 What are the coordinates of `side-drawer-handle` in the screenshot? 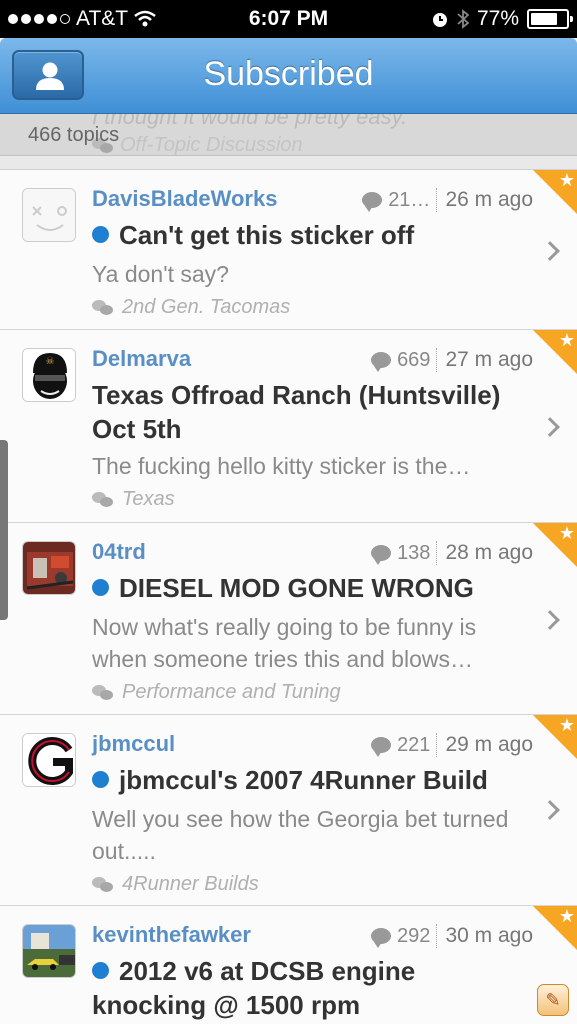 It's located at (4, 530).